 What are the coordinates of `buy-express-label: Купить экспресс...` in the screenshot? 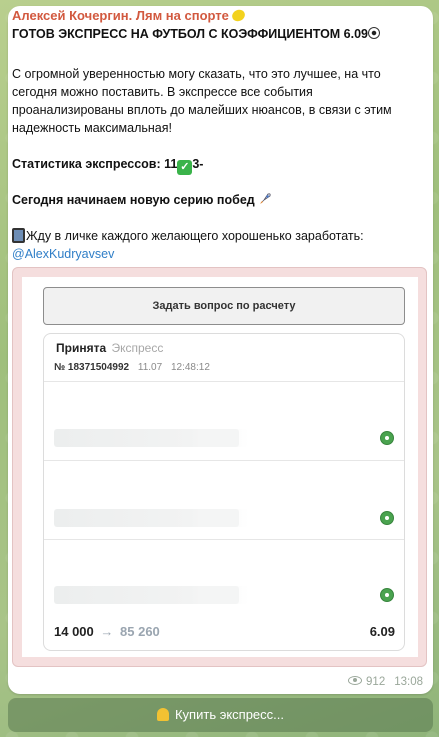 It's located at (229, 714).